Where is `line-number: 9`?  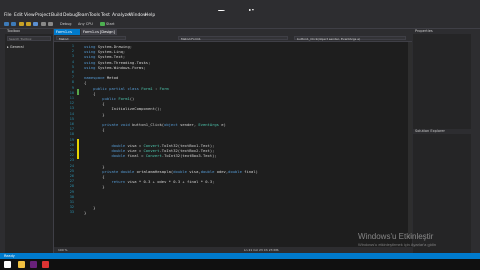
line-number: 9 is located at coordinates (72, 87).